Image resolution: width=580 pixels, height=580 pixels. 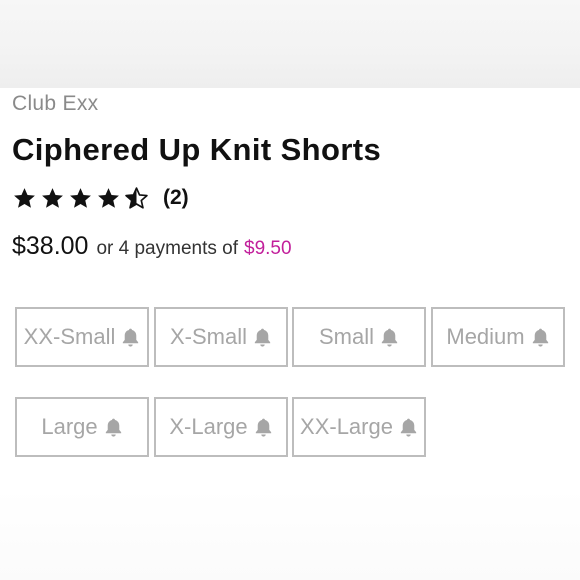 I want to click on size-option-xx-large: XX-Large, so click(x=359, y=427).